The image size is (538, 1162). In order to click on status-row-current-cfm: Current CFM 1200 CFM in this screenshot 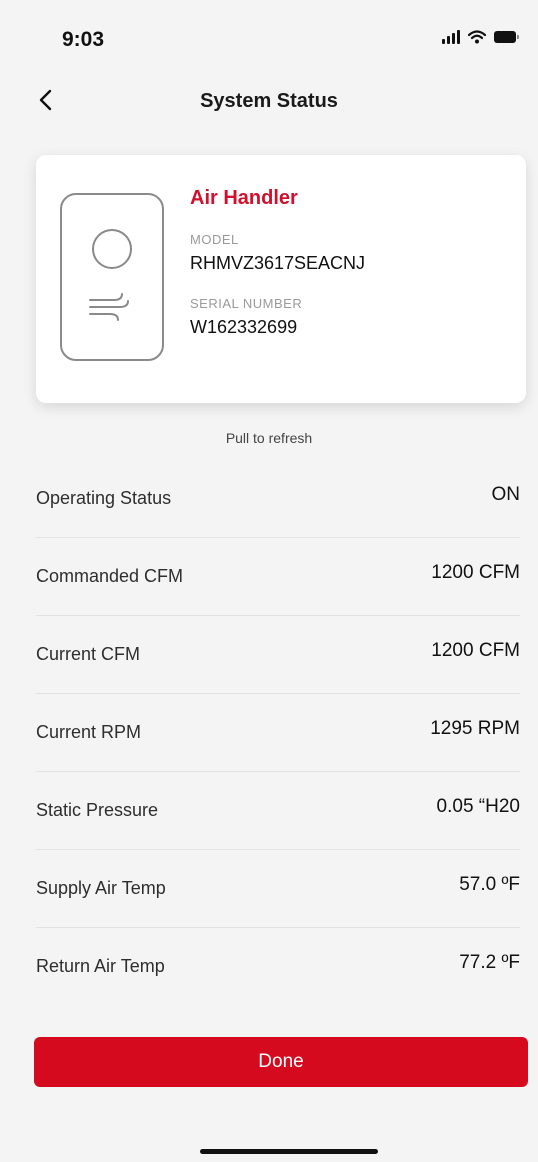, I will do `click(278, 655)`.